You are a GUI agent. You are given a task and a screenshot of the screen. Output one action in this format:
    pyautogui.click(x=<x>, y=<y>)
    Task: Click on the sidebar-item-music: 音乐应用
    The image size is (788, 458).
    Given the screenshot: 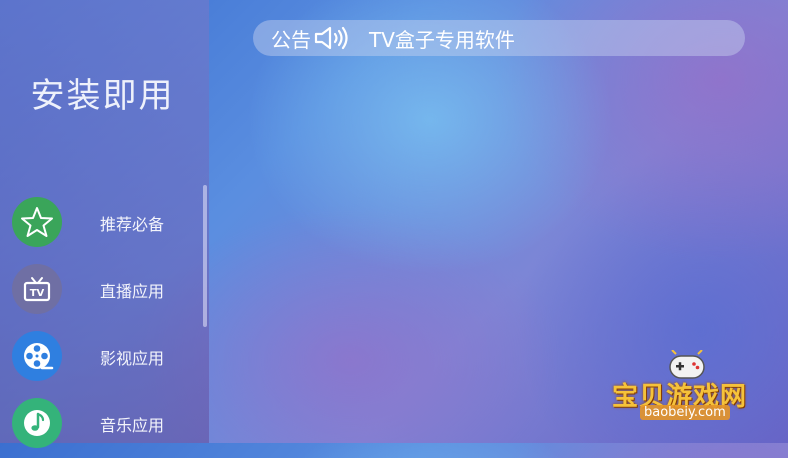 What is the action you would take?
    pyautogui.click(x=100, y=428)
    